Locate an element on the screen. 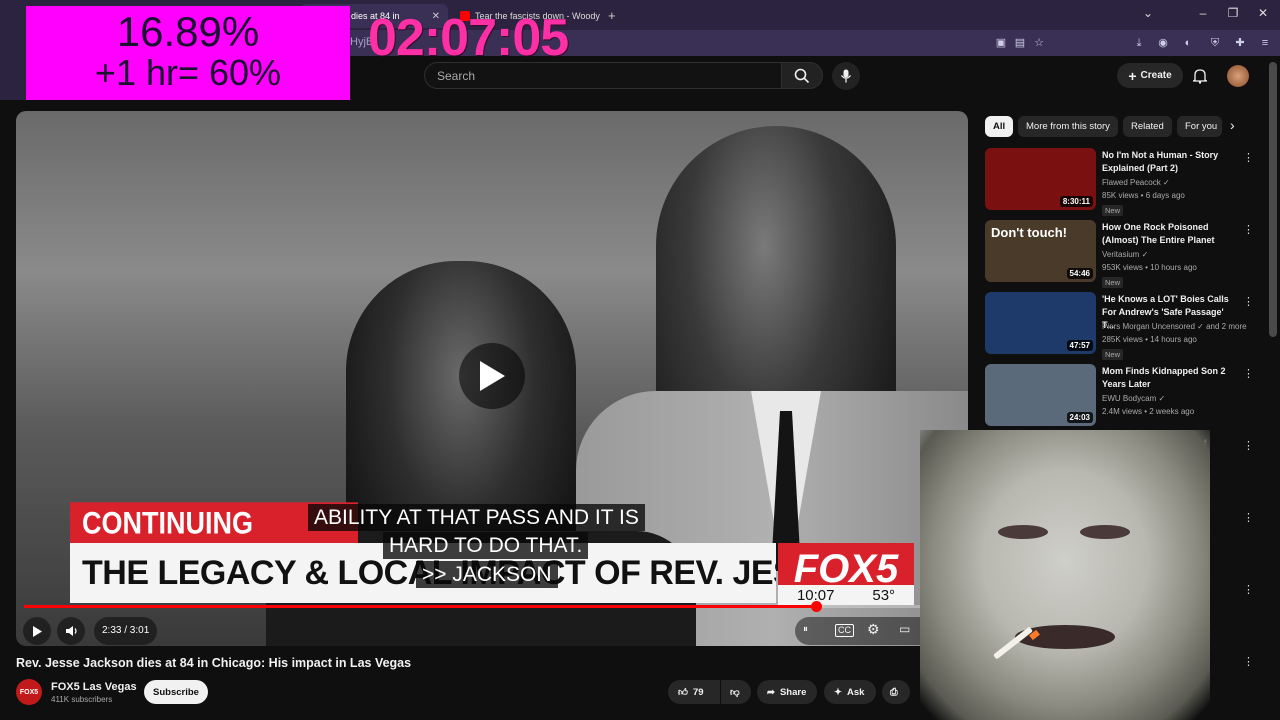 Image resolution: width=1280 pixels, height=720 pixels. chevron-right-icon: › is located at coordinates (1232, 125).